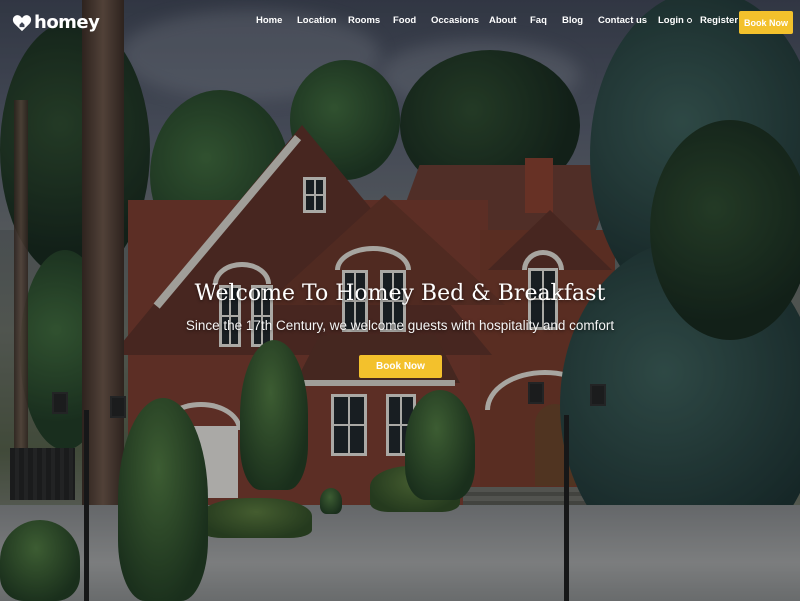  What do you see at coordinates (766, 22) in the screenshot?
I see `nav-book-now-button: Book Now` at bounding box center [766, 22].